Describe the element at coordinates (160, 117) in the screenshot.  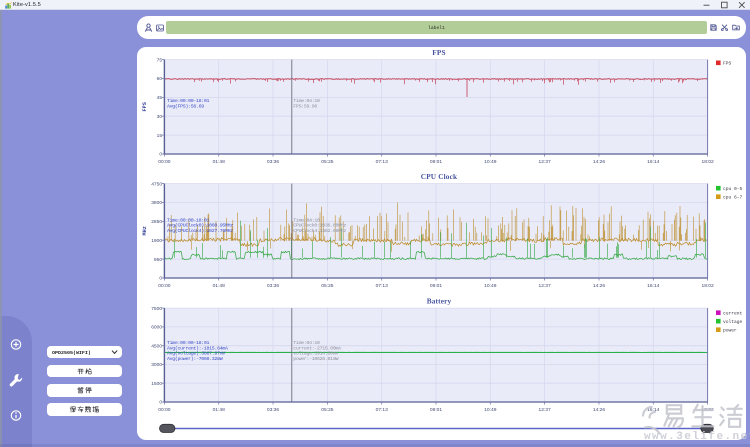
I see `svg-text: 30` at that location.